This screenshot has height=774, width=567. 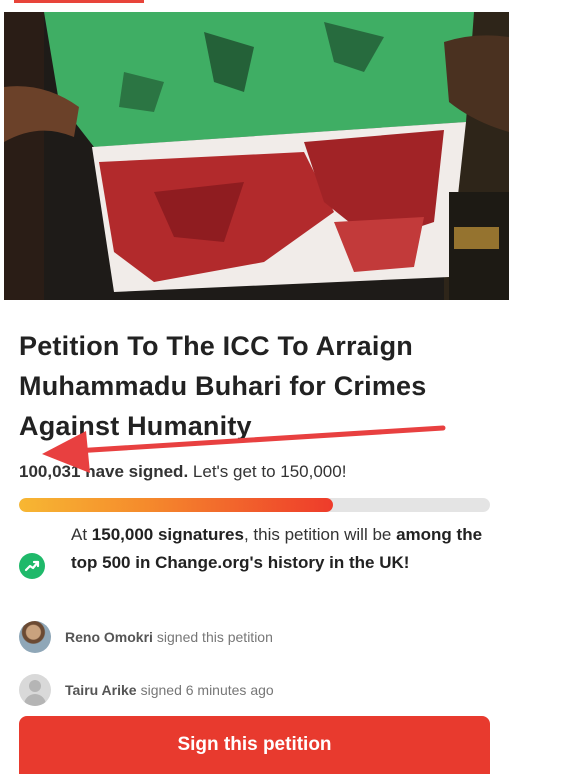 I want to click on signed-suffix: have signed., so click(x=137, y=471).